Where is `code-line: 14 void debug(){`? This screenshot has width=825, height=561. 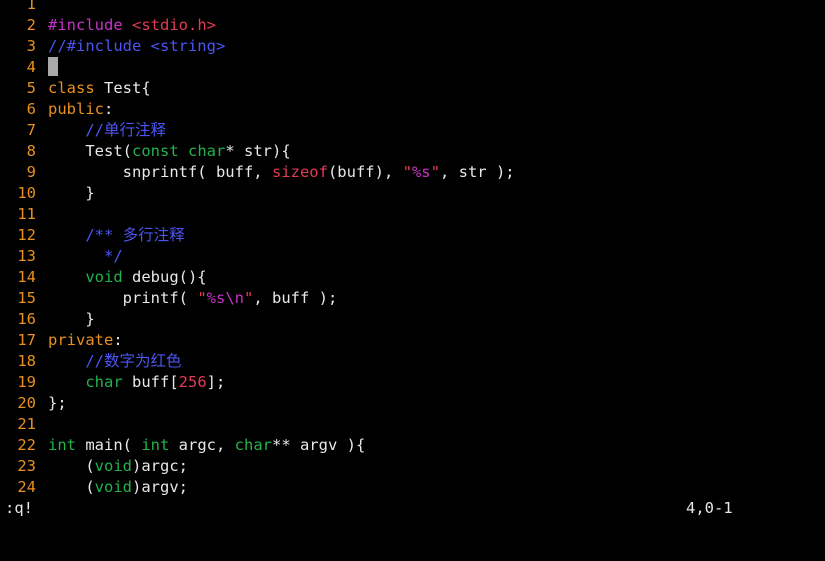 code-line: 14 void debug(){ is located at coordinates (412, 277).